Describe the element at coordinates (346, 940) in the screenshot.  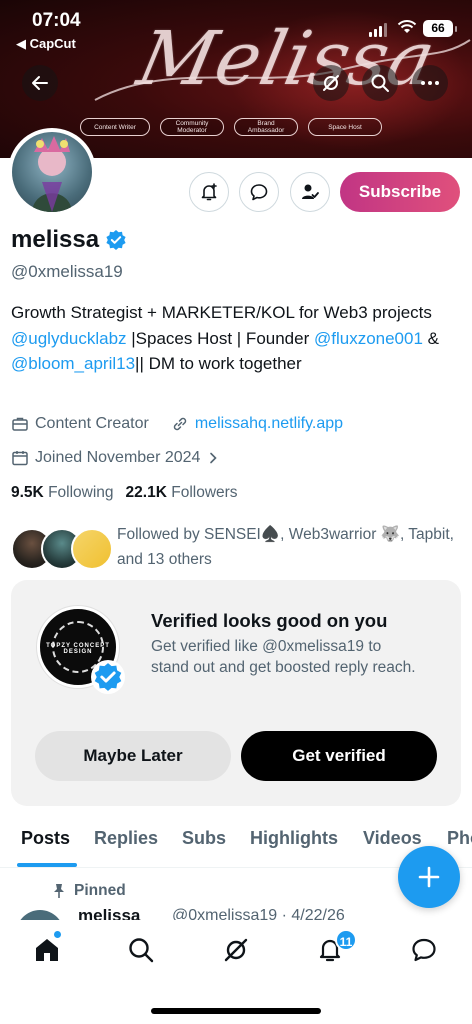
I see `notification-count-badge: 11` at that location.